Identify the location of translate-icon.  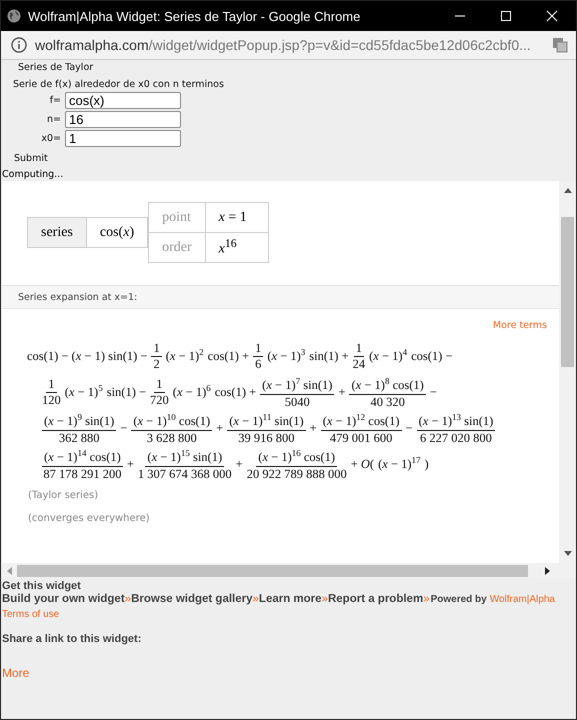
(560, 45).